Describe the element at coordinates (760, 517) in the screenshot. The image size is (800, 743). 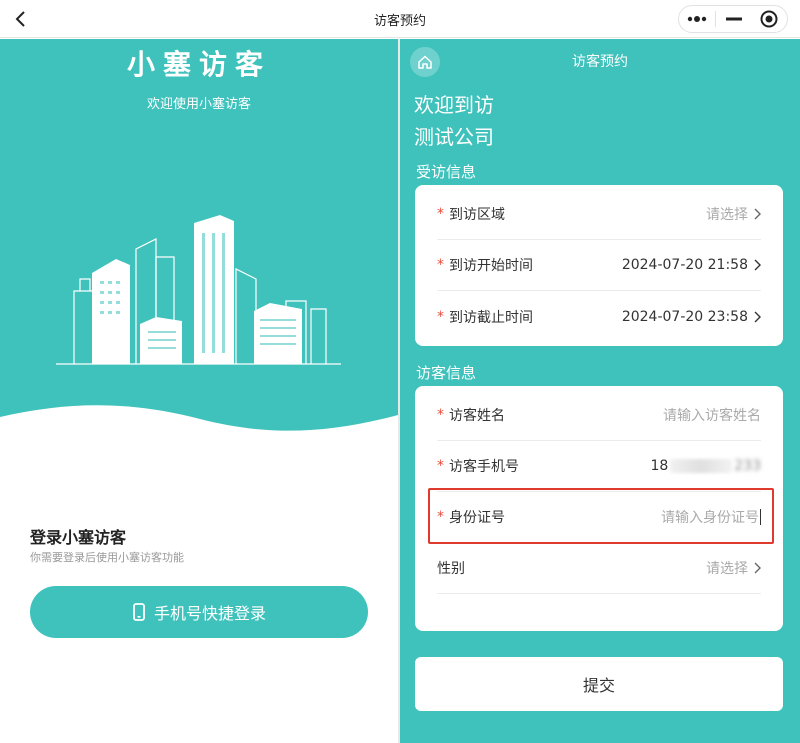
I see `text-cursor` at that location.